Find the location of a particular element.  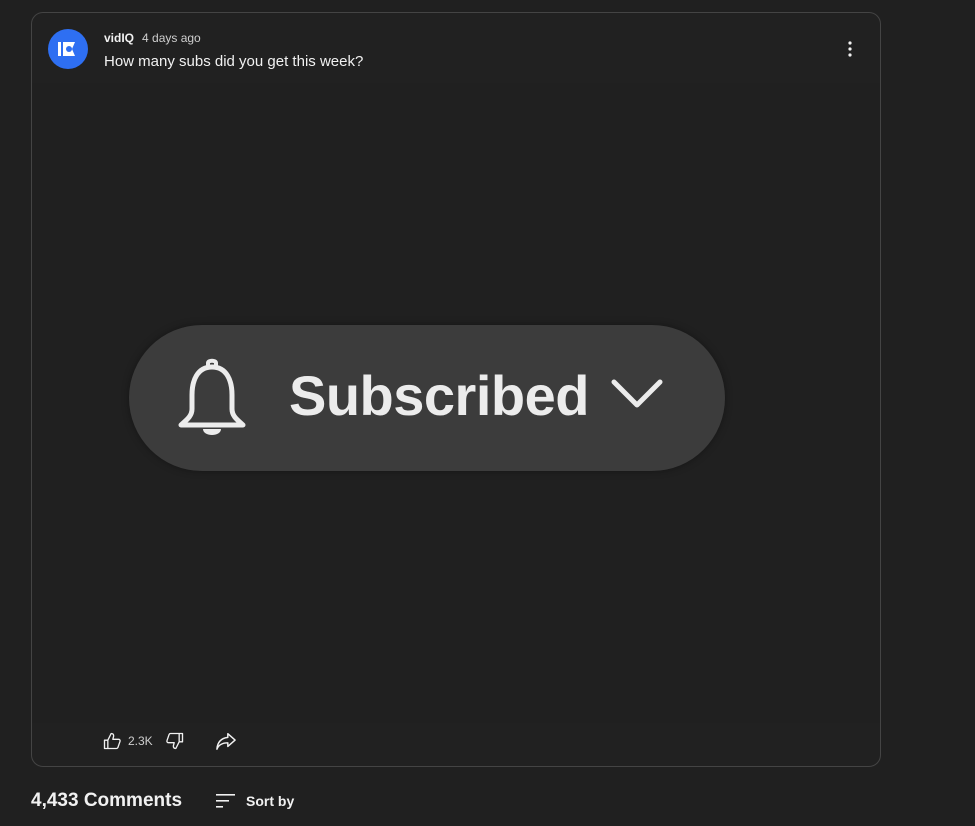

post-actions: 2.3K is located at coordinates (169, 741).